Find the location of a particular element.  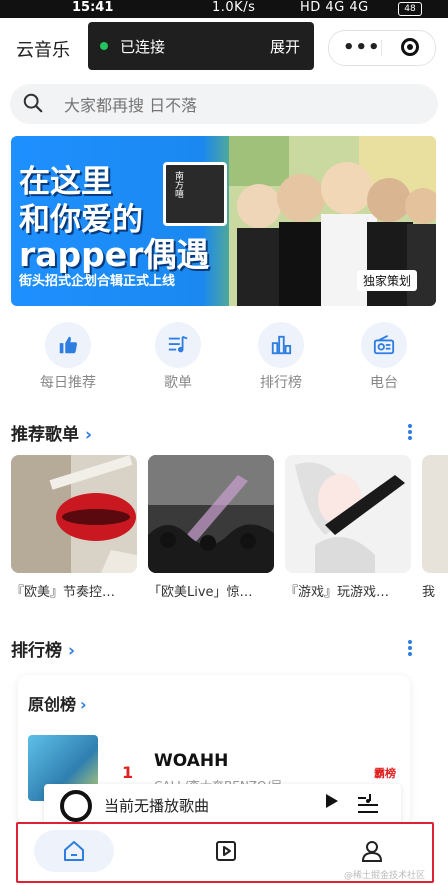

search-icon is located at coordinates (33, 103).